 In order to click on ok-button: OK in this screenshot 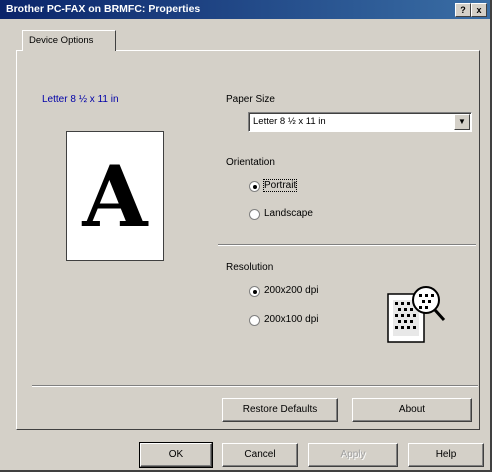, I will do `click(176, 455)`.